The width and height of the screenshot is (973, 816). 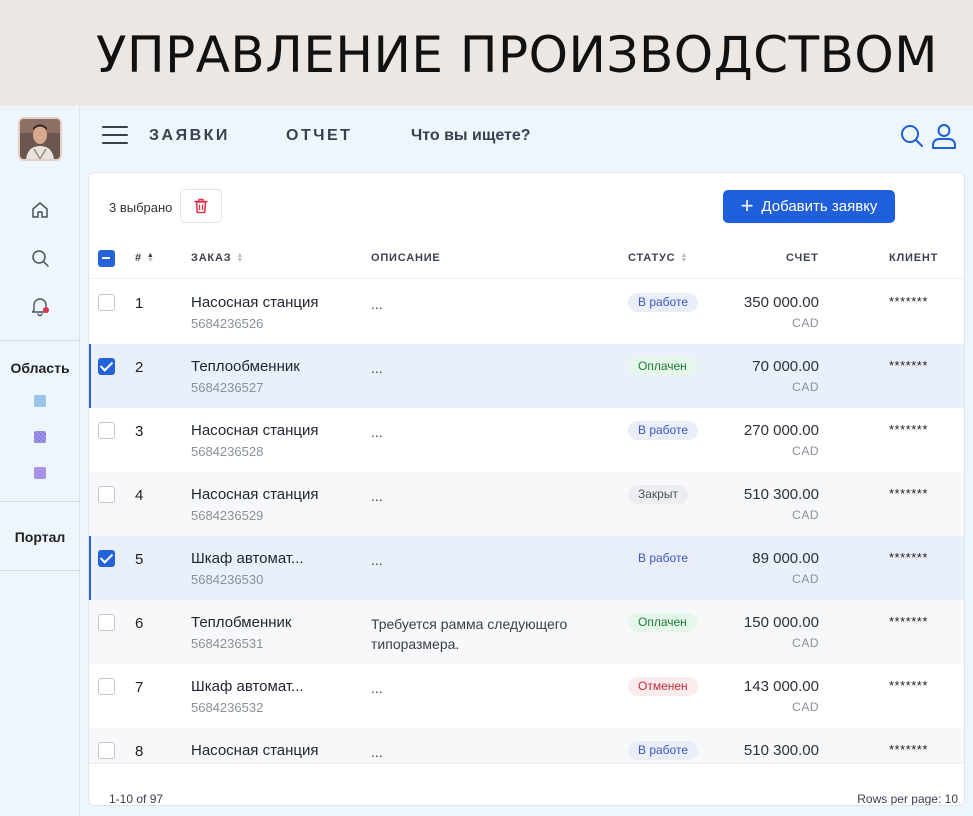 I want to click on tab-requests: ЗАЯВКИ, so click(x=189, y=136).